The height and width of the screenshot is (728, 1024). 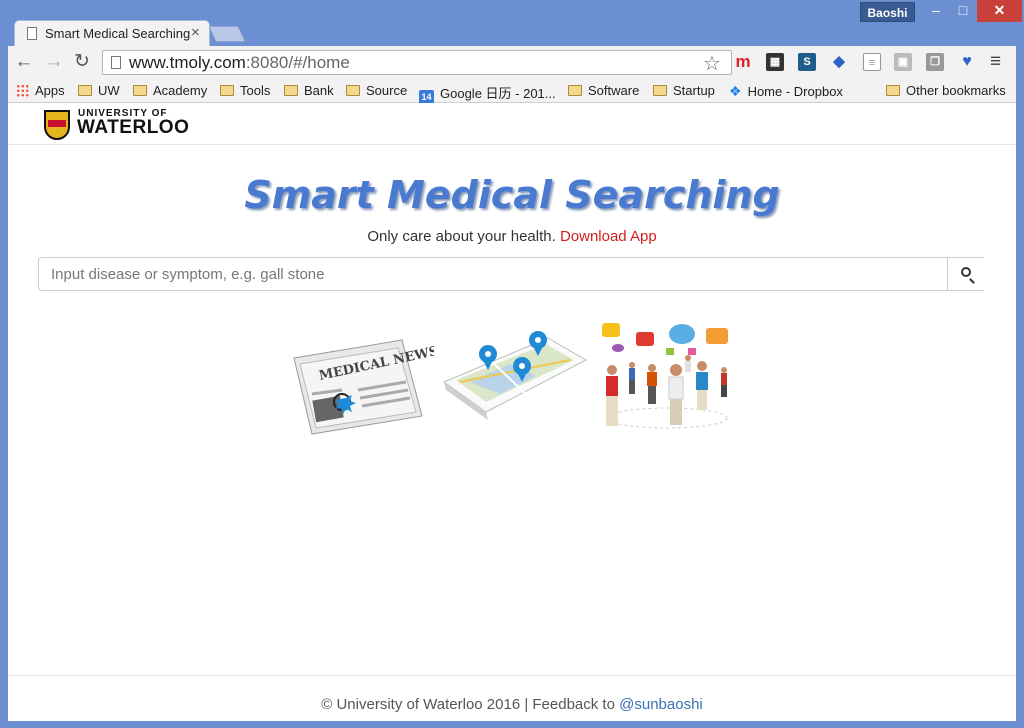 I want to click on bookmark-star-icon: ☆, so click(x=712, y=63).